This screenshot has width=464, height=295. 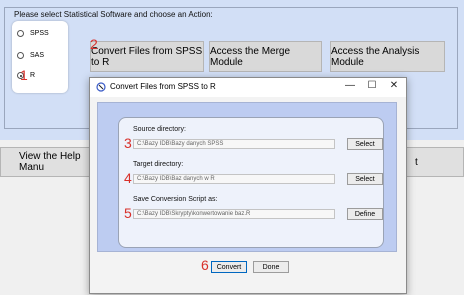 I want to click on maximize-icon: ☐, so click(x=372, y=85).